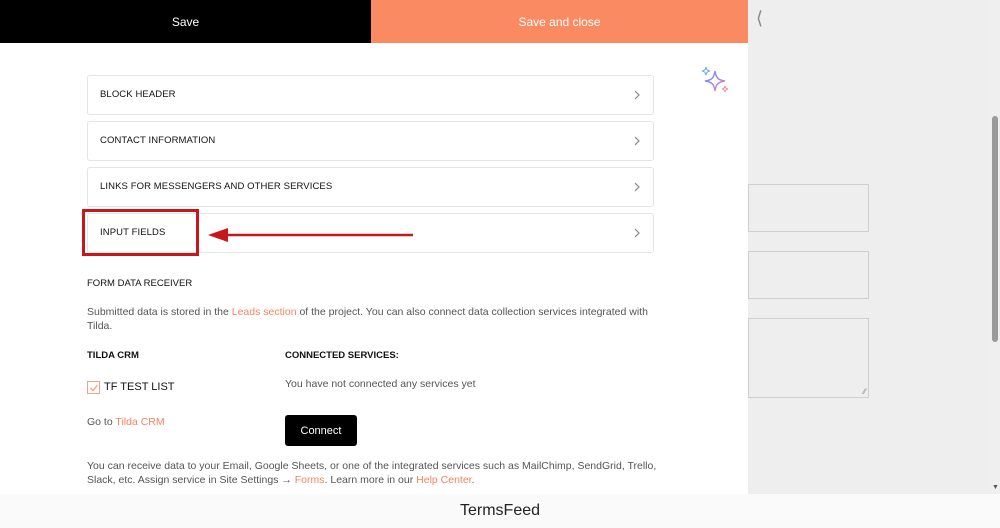 The width and height of the screenshot is (1000, 528). What do you see at coordinates (759, 18) in the screenshot?
I see `chevron-left-icon: ⟨` at bounding box center [759, 18].